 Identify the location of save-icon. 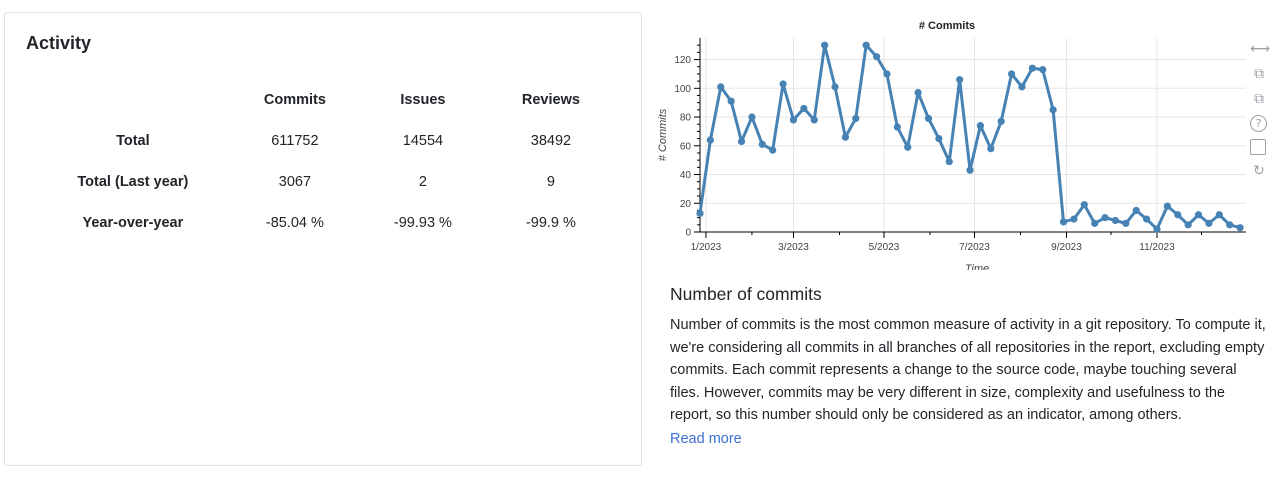
(1258, 147).